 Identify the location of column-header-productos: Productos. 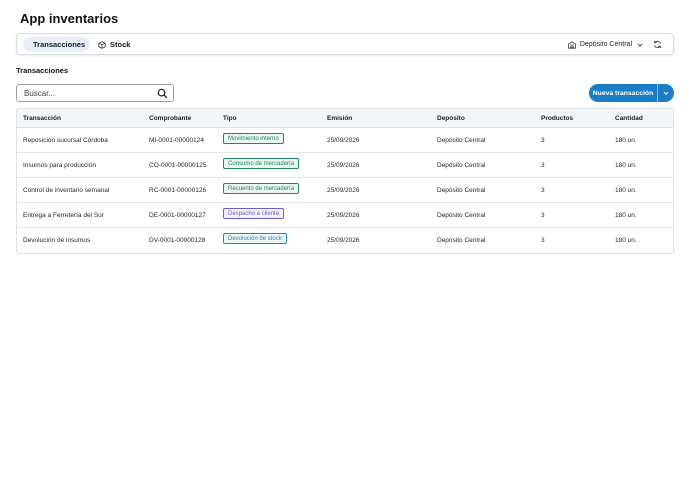
(557, 118).